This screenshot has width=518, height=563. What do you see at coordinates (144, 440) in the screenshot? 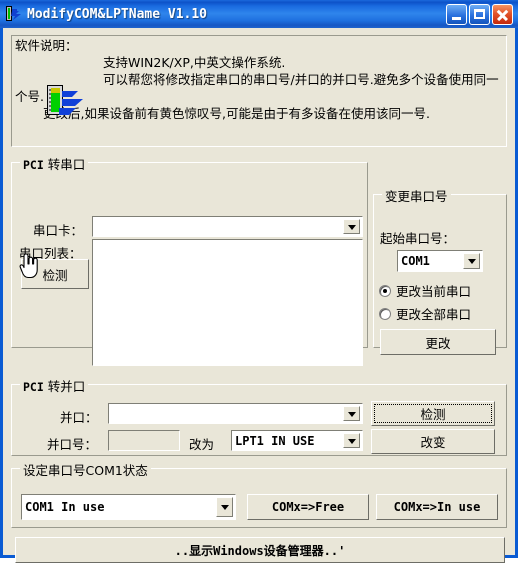
I see `parallel-number-field` at bounding box center [144, 440].